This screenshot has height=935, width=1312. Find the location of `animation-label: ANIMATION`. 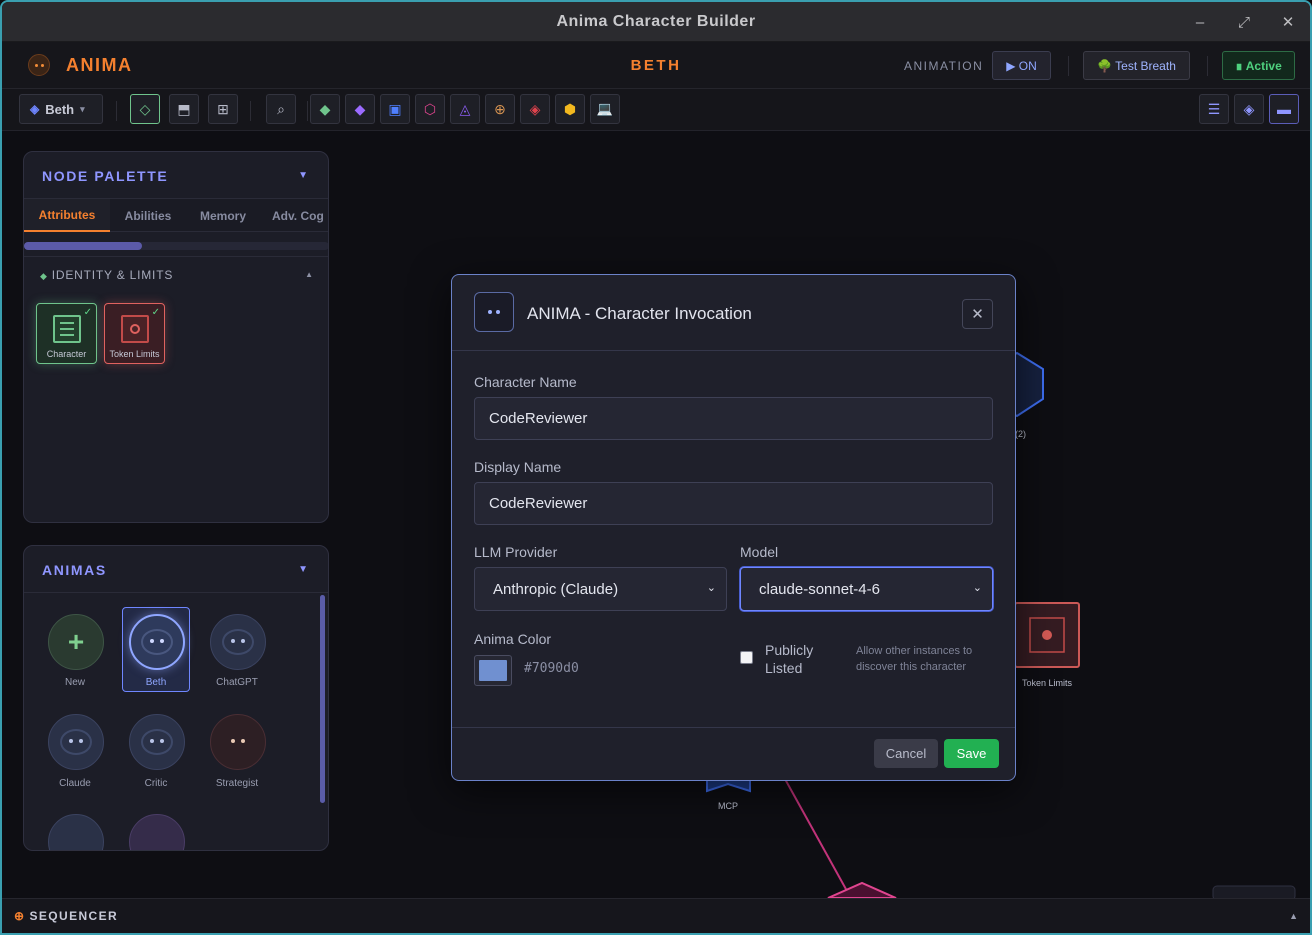

animation-label: ANIMATION is located at coordinates (944, 66).